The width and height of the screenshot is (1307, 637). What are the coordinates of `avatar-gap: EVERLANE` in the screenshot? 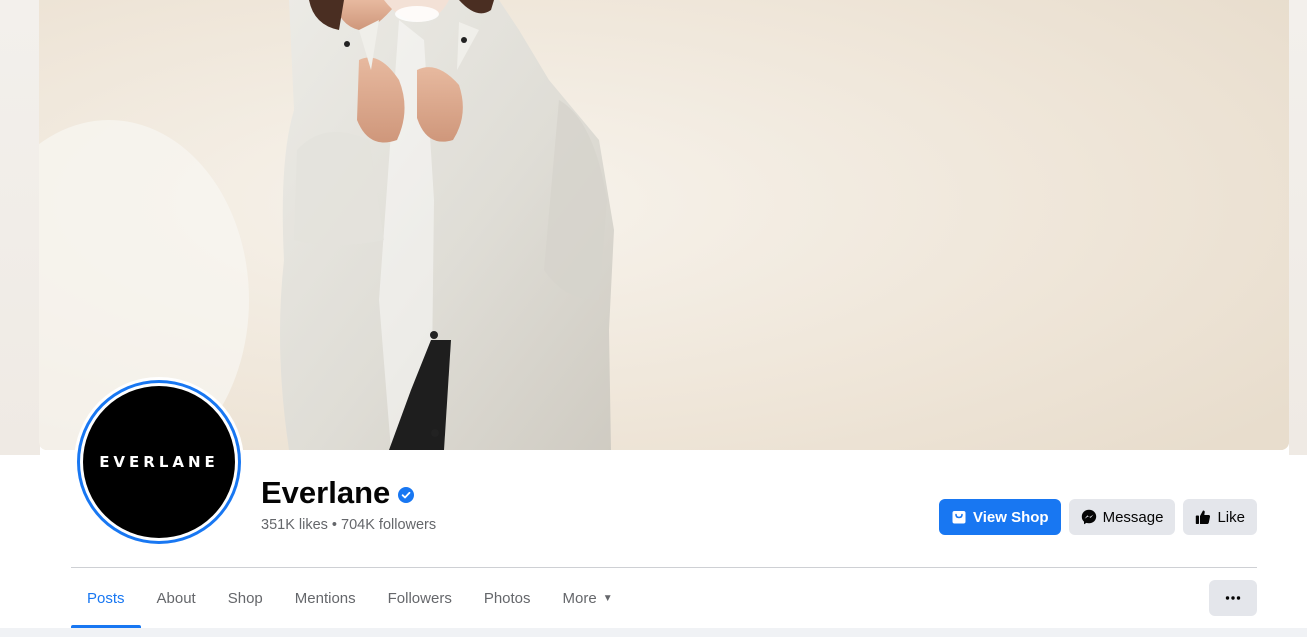 It's located at (159, 462).